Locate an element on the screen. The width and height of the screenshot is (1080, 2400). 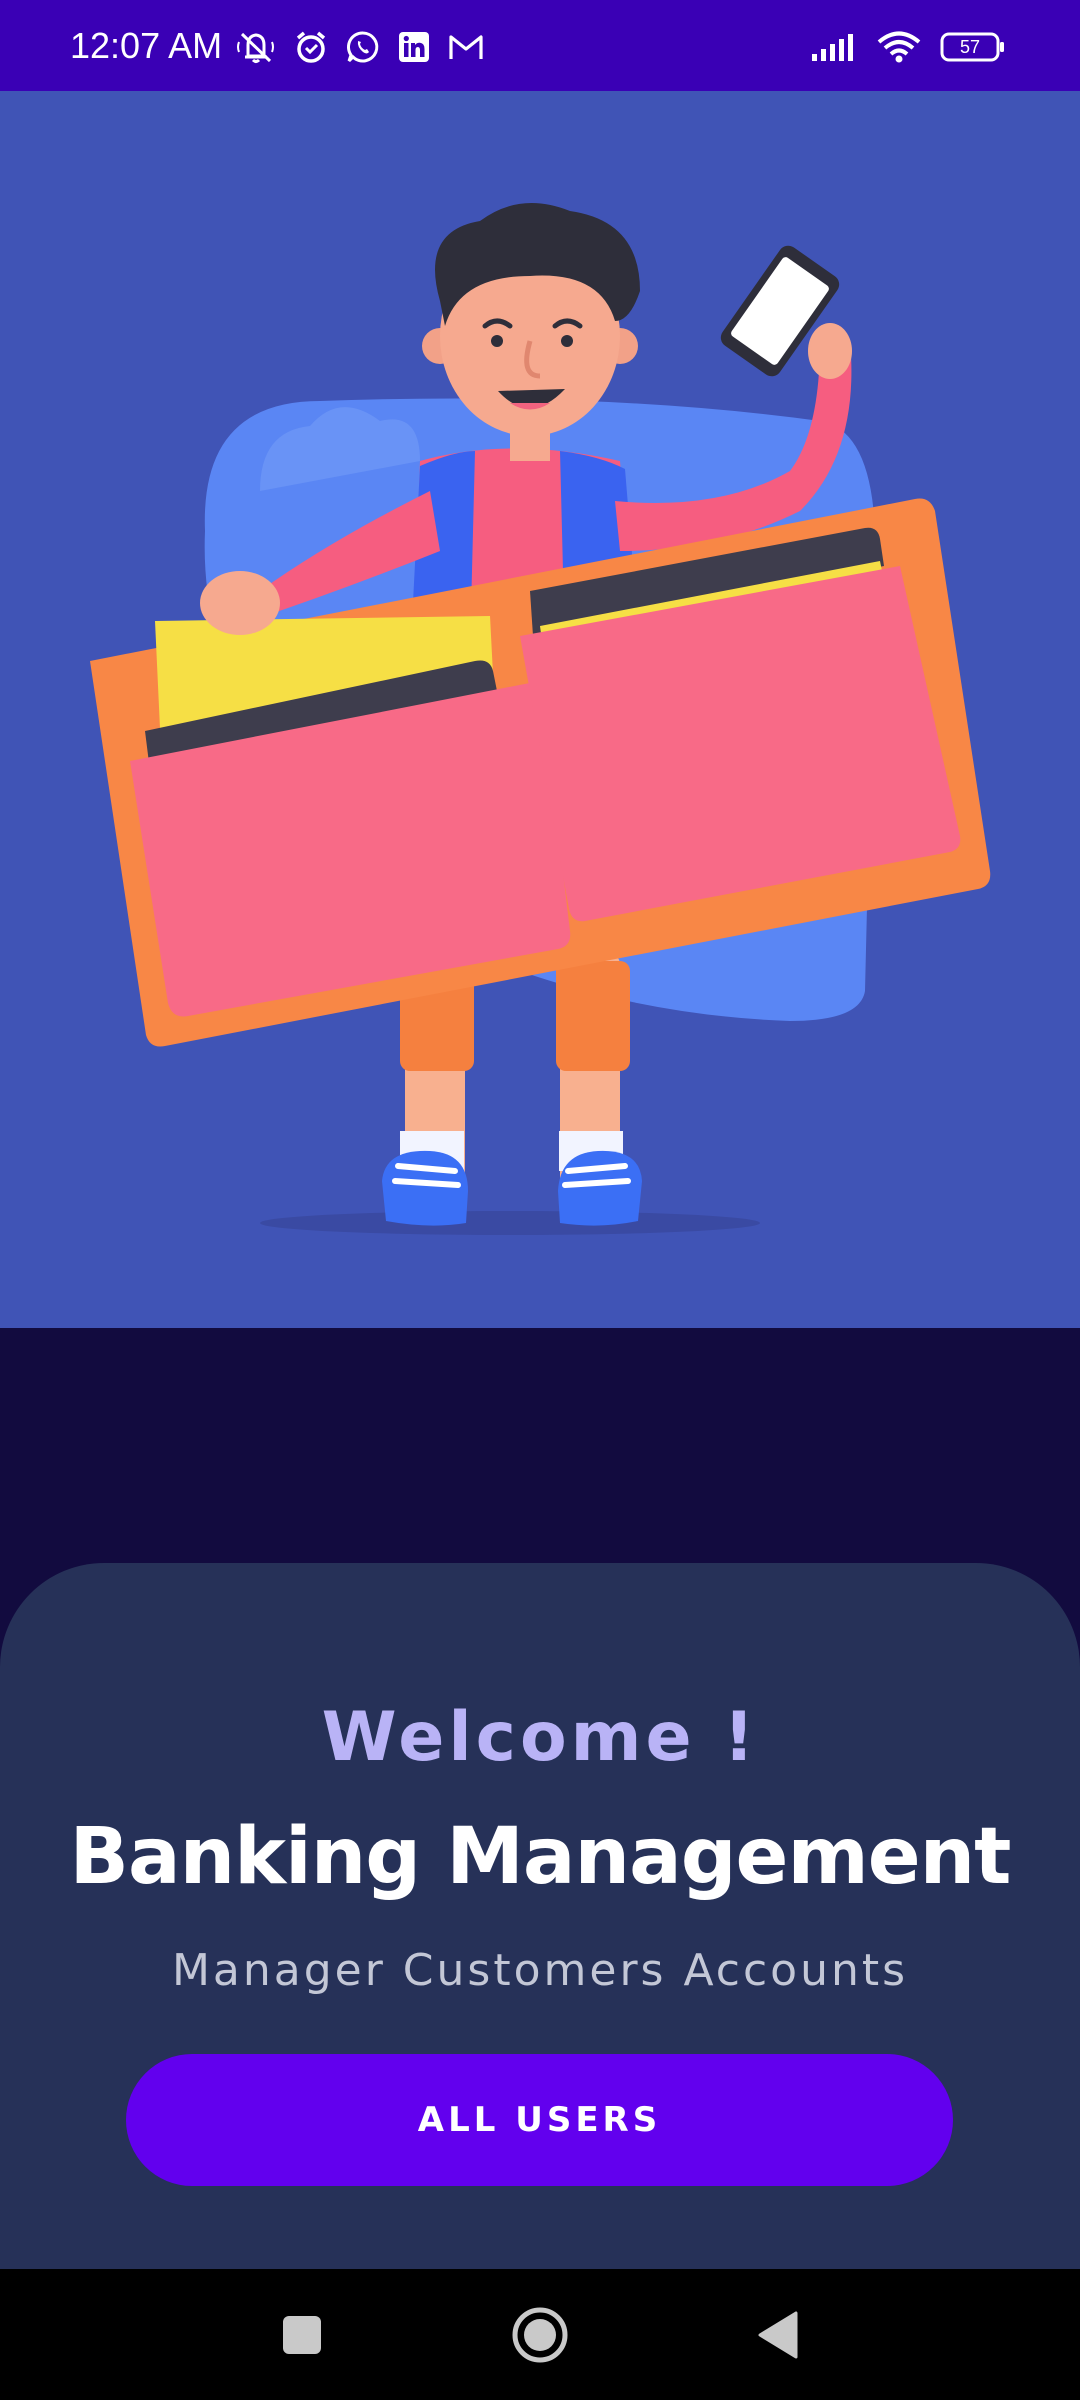
floor-shadow is located at coordinates (510, 1223).